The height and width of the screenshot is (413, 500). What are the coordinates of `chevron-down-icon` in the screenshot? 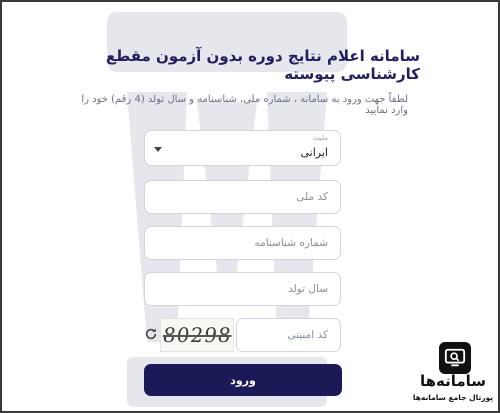 It's located at (158, 149).